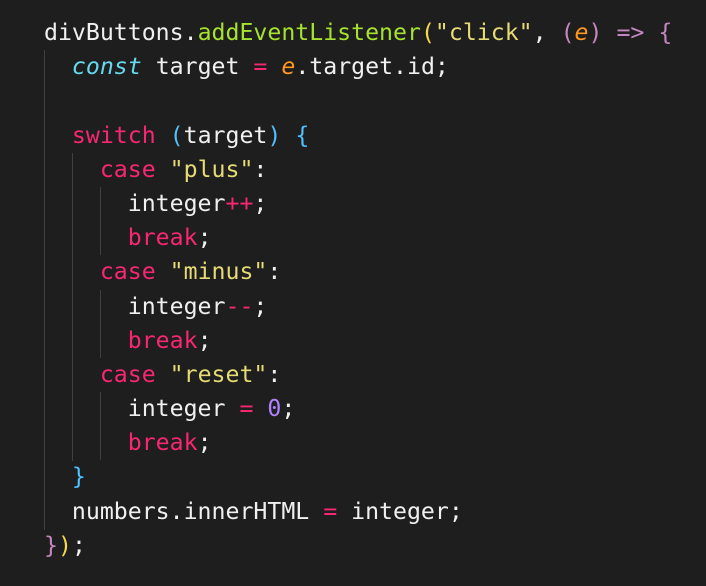 The height and width of the screenshot is (586, 706). I want to click on code-token: numbers.innerHTML, so click(184, 511).